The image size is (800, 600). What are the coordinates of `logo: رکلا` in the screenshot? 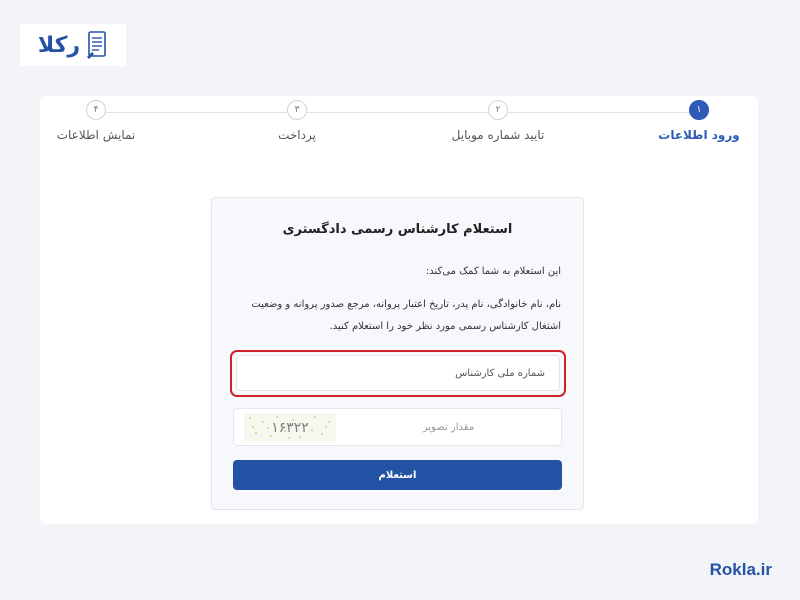 It's located at (73, 45).